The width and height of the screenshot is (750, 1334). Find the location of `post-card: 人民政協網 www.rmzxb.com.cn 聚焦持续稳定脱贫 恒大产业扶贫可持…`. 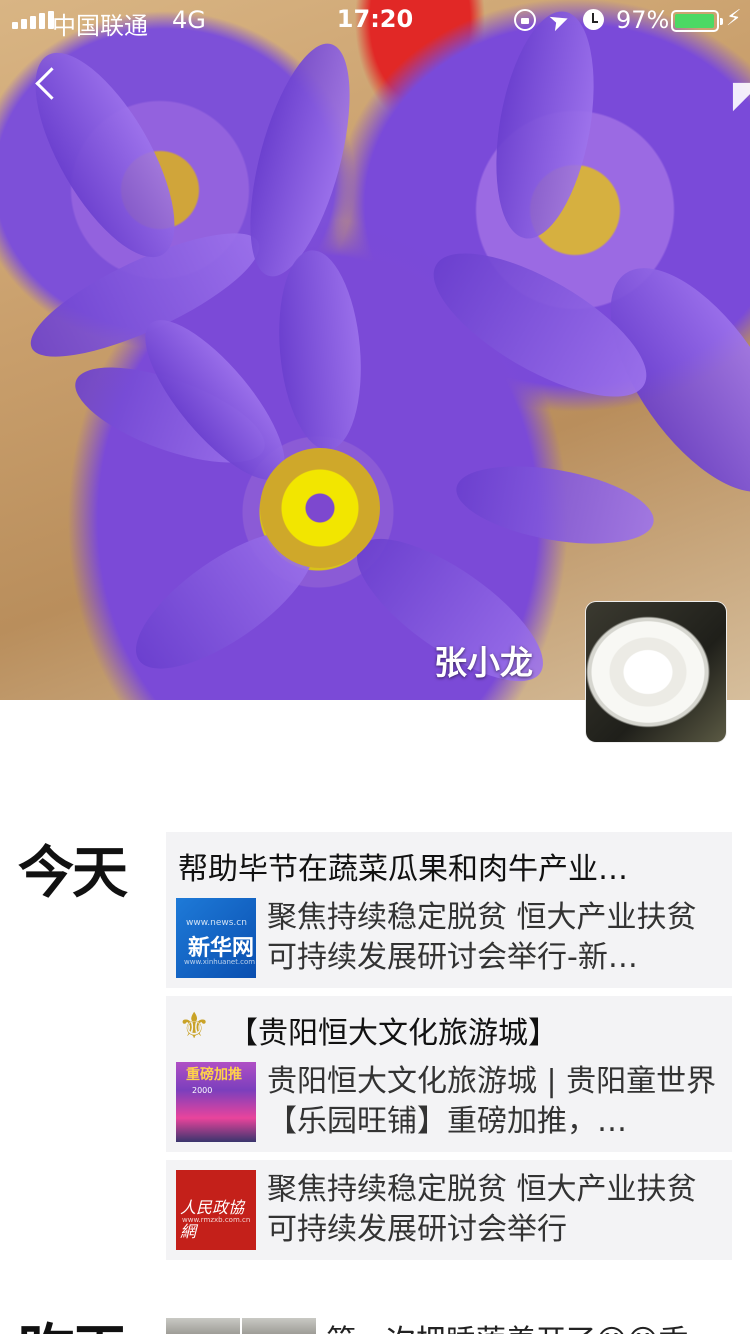

post-card: 人民政協網 www.rmzxb.com.cn 聚焦持续稳定脱贫 恒大产业扶贫可持… is located at coordinates (449, 1210).